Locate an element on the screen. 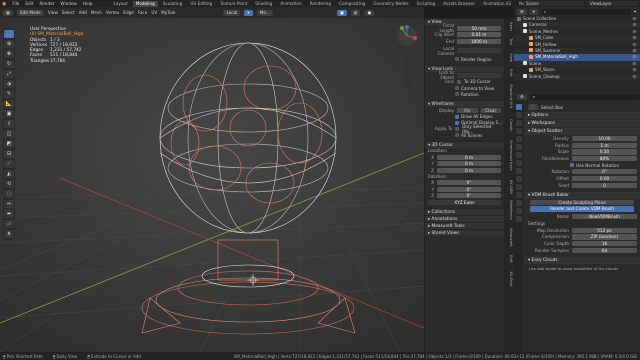 This screenshot has height=360, width=640. outliner-row: Scene_Cleanup 👁 is located at coordinates (577, 76).